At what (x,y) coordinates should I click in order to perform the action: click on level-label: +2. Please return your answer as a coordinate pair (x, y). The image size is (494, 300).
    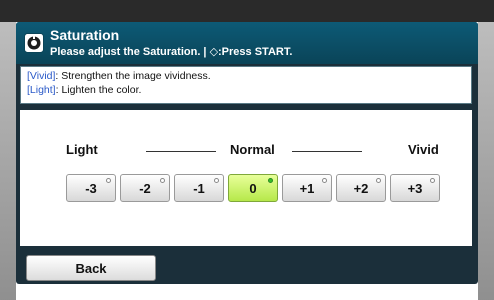
    Looking at the image, I should click on (361, 188).